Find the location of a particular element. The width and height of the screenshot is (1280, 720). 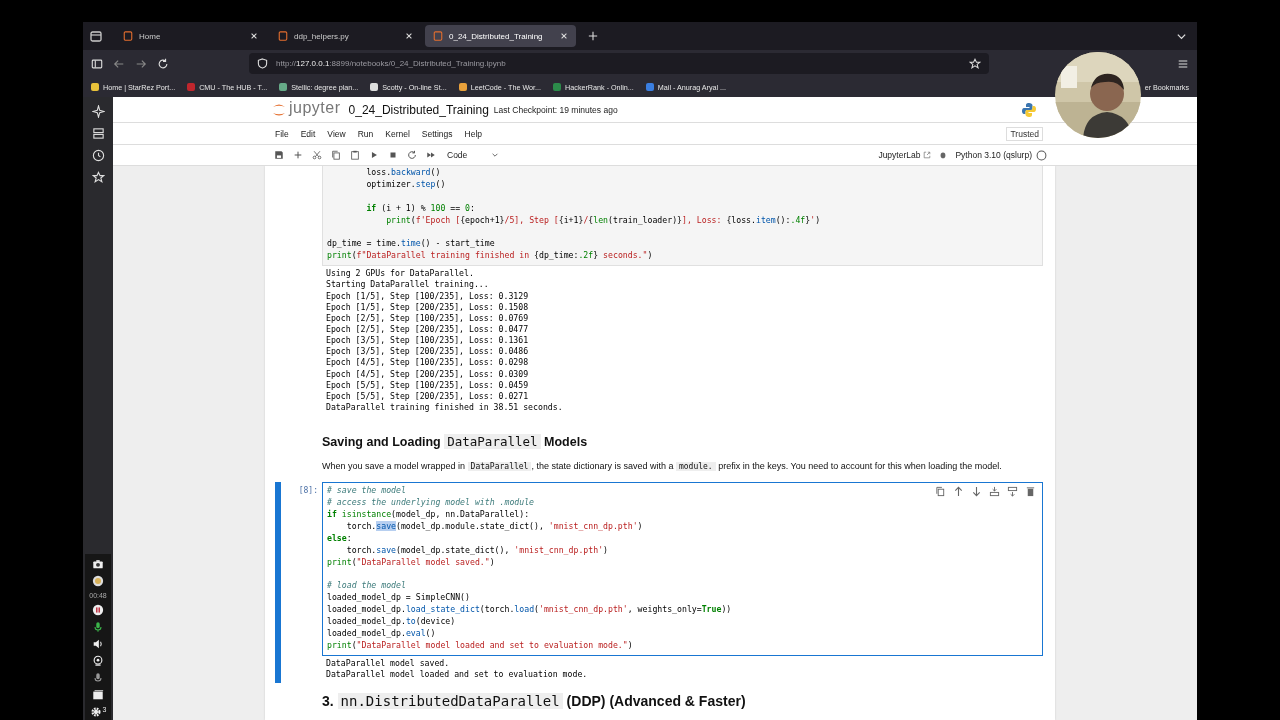

clock-icon is located at coordinates (98, 155).